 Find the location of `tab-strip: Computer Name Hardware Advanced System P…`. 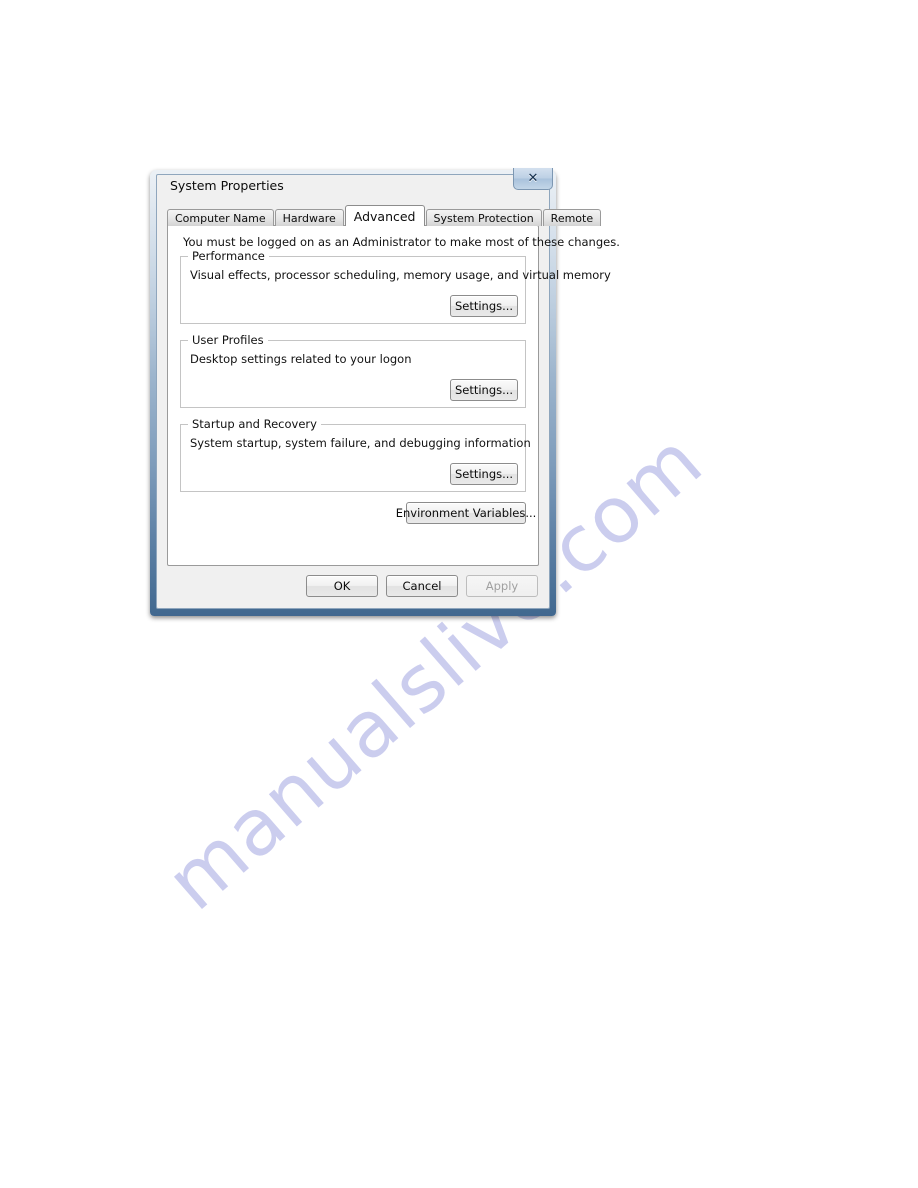

tab-strip: Computer Name Hardware Advanced System P… is located at coordinates (384, 215).